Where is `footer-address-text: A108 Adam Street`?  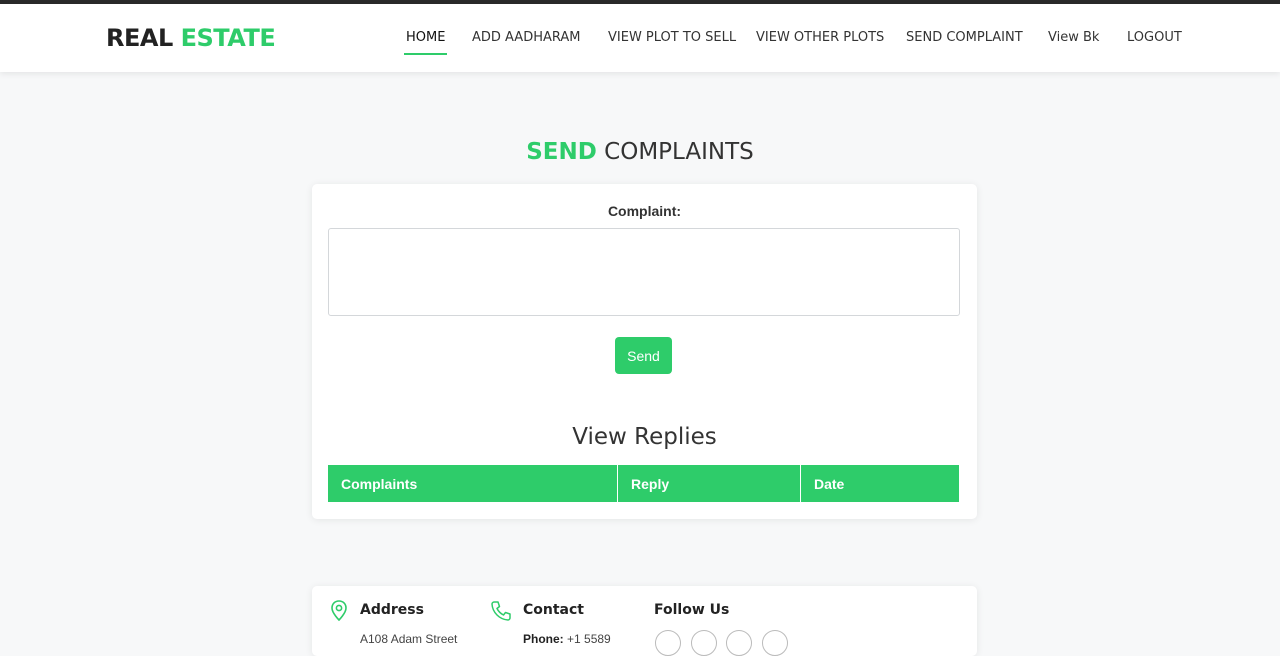
footer-address-text: A108 Adam Street is located at coordinates (409, 639).